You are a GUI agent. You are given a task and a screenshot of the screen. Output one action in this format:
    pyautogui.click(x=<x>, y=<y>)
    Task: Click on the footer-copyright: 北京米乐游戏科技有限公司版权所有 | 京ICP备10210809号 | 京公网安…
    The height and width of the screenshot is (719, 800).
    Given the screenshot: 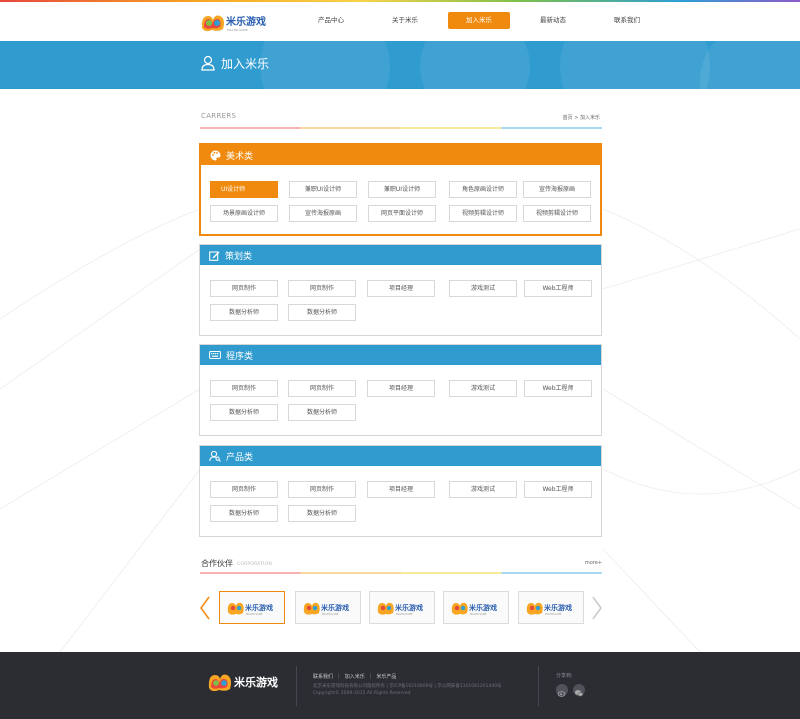 What is the action you would take?
    pyautogui.click(x=407, y=686)
    